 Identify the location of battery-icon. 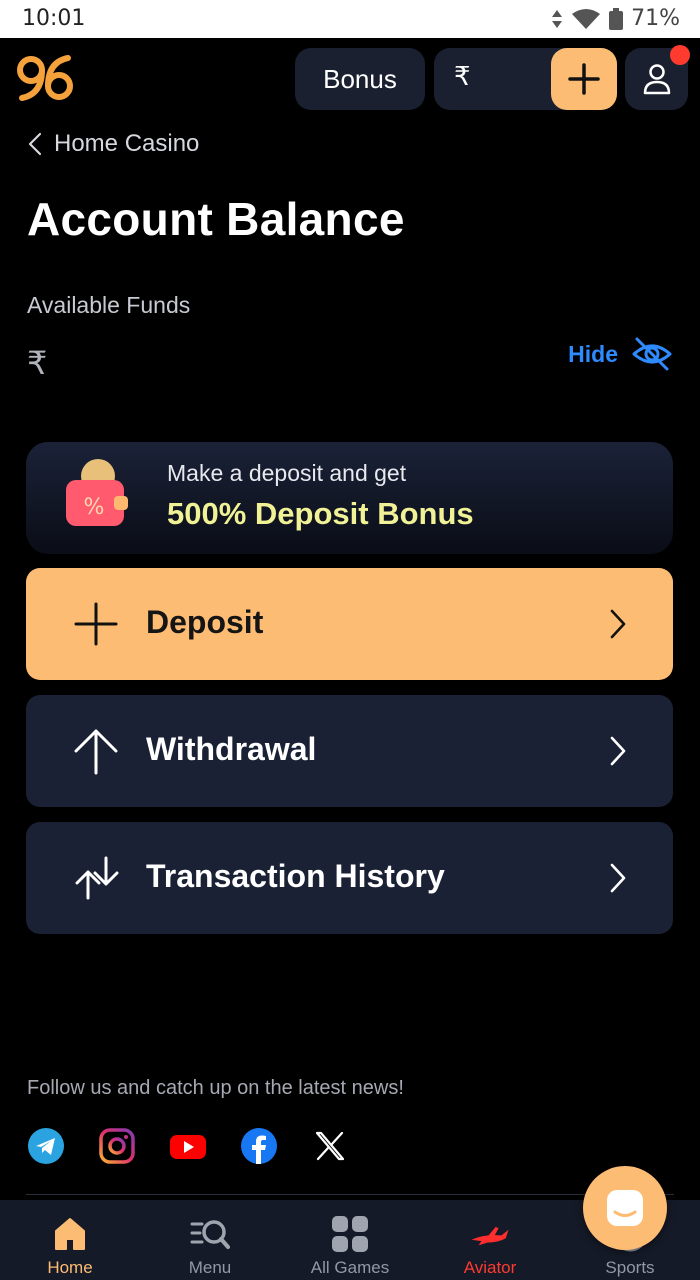
(616, 18).